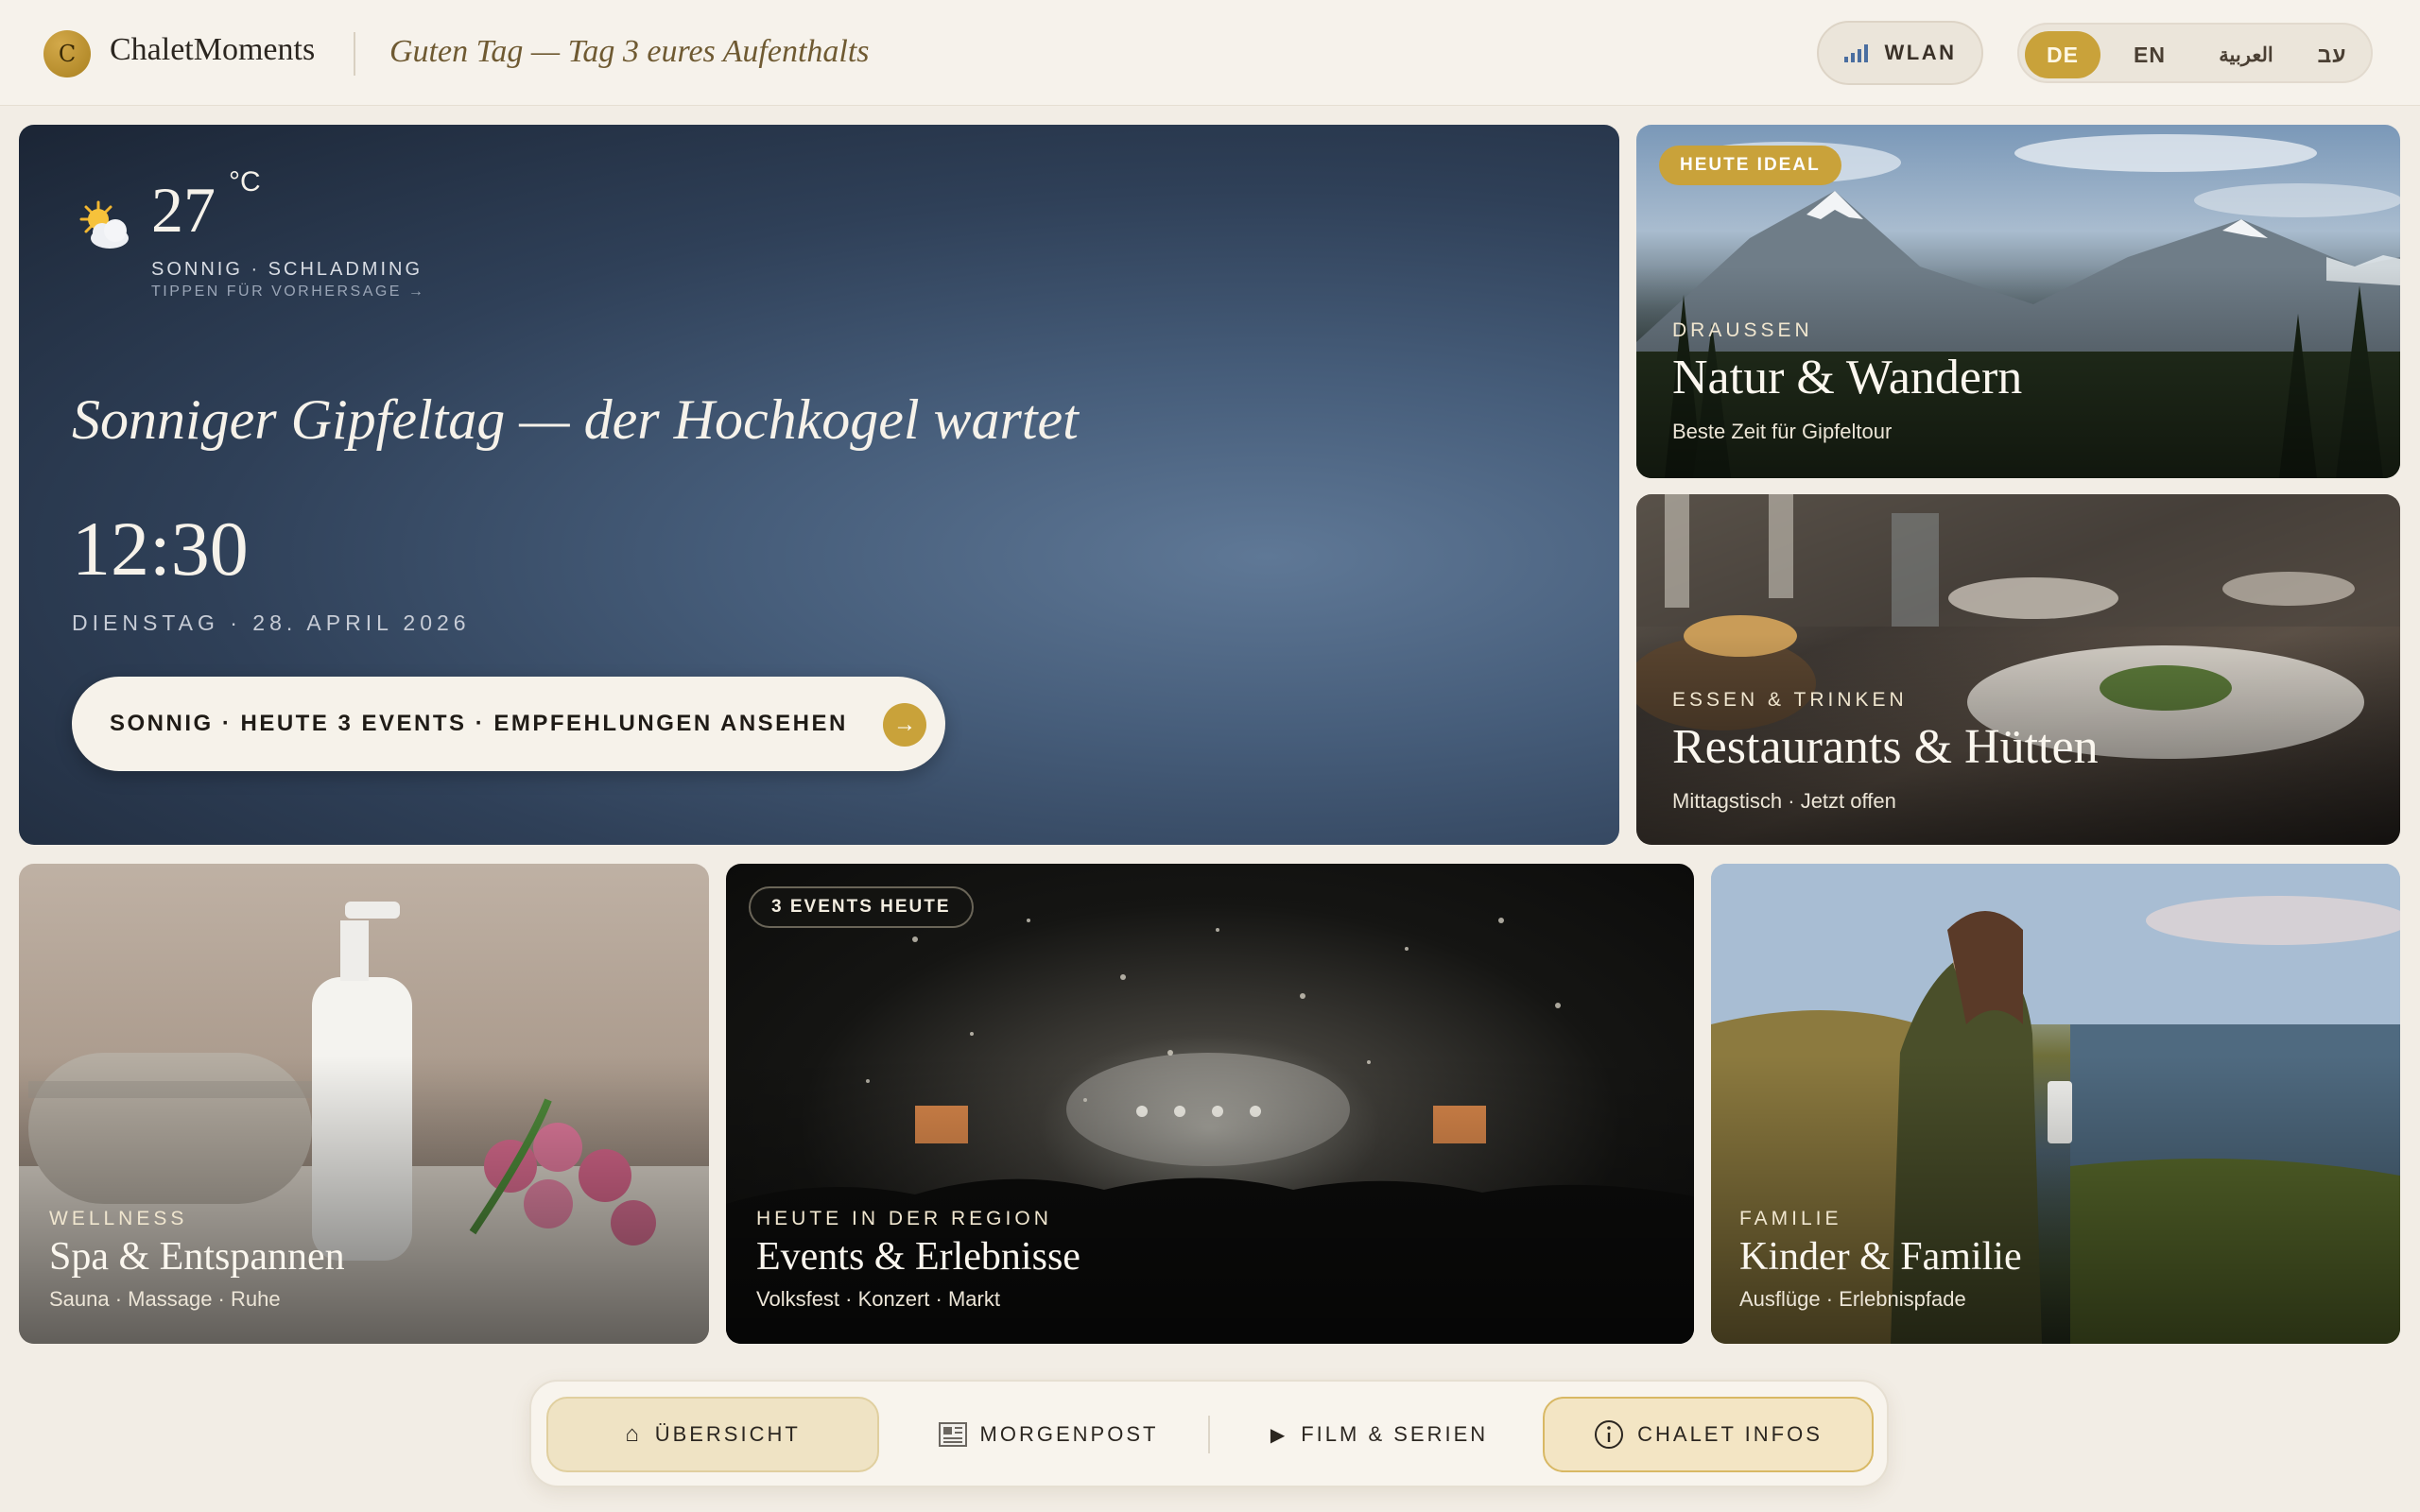  Describe the element at coordinates (1886, 747) in the screenshot. I see `food-title: Restaurants & Hütten` at that location.